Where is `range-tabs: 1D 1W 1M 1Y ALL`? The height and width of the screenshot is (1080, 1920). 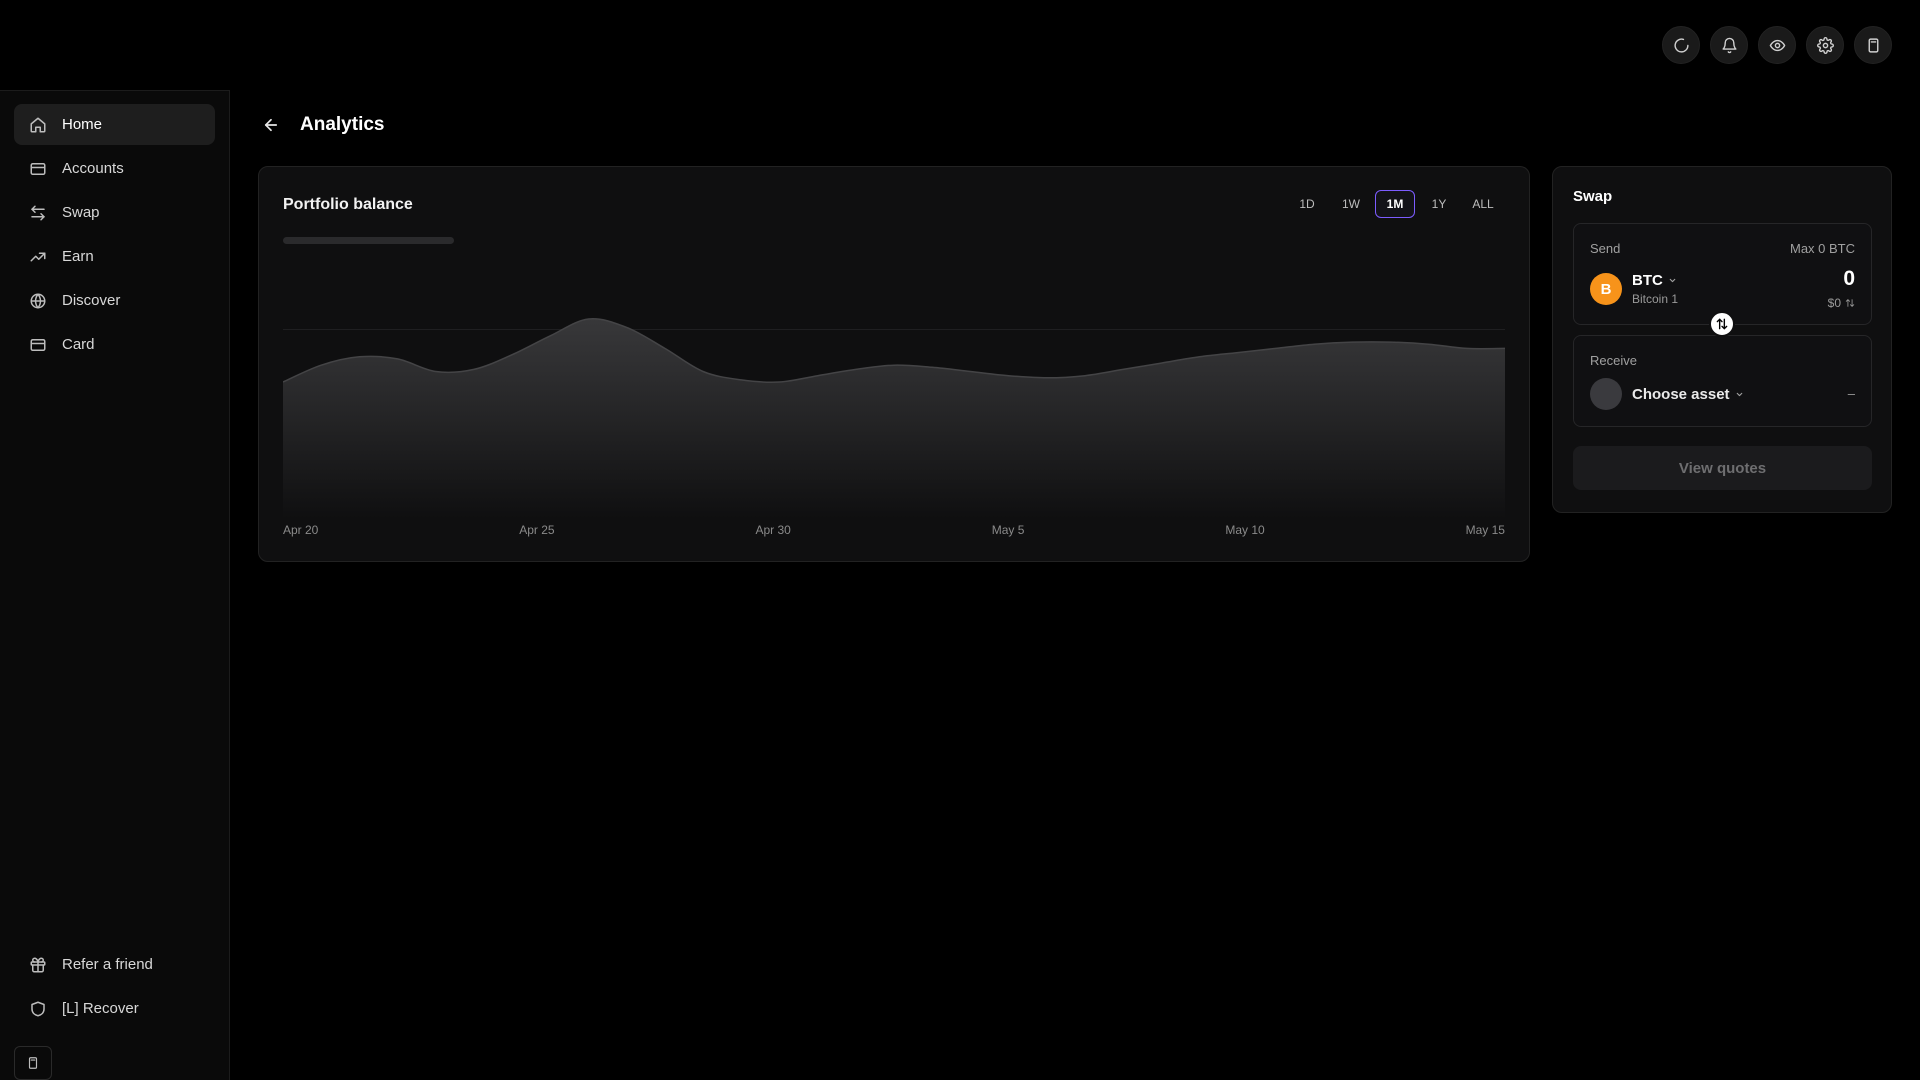 range-tabs: 1D 1W 1M 1Y ALL is located at coordinates (1395, 204).